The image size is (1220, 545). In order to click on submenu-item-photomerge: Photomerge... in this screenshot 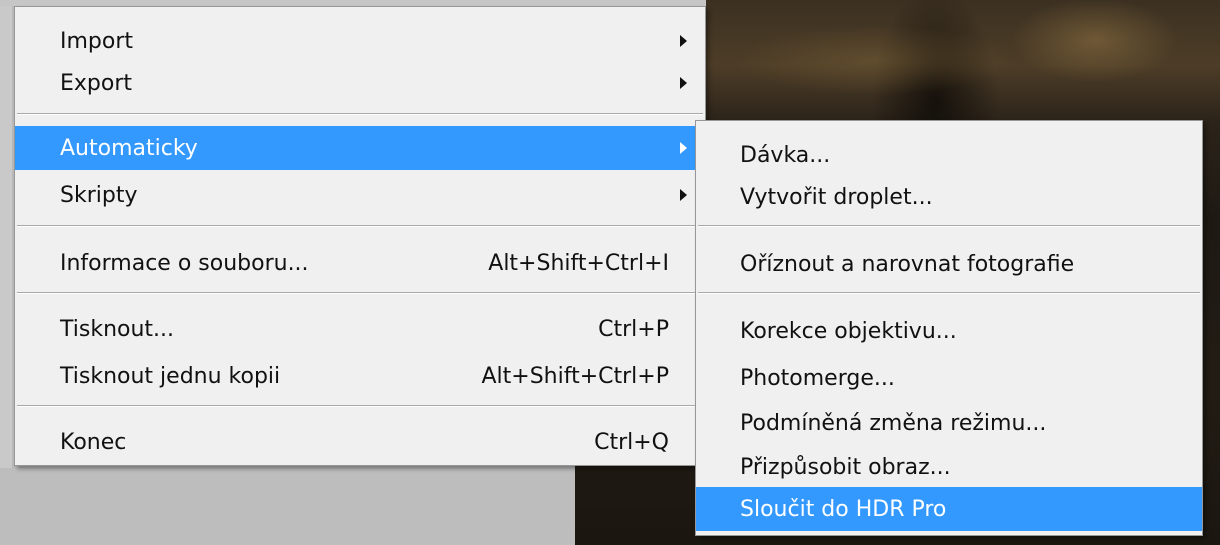, I will do `click(949, 378)`.